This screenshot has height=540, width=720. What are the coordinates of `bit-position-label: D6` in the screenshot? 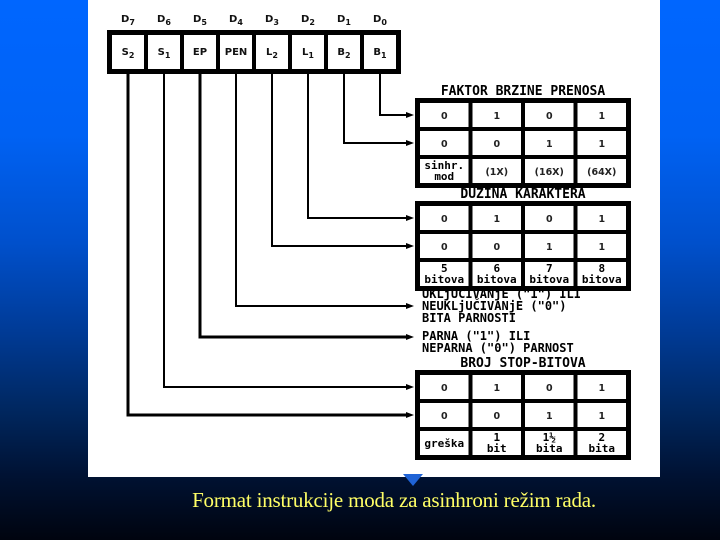 It's located at (164, 20).